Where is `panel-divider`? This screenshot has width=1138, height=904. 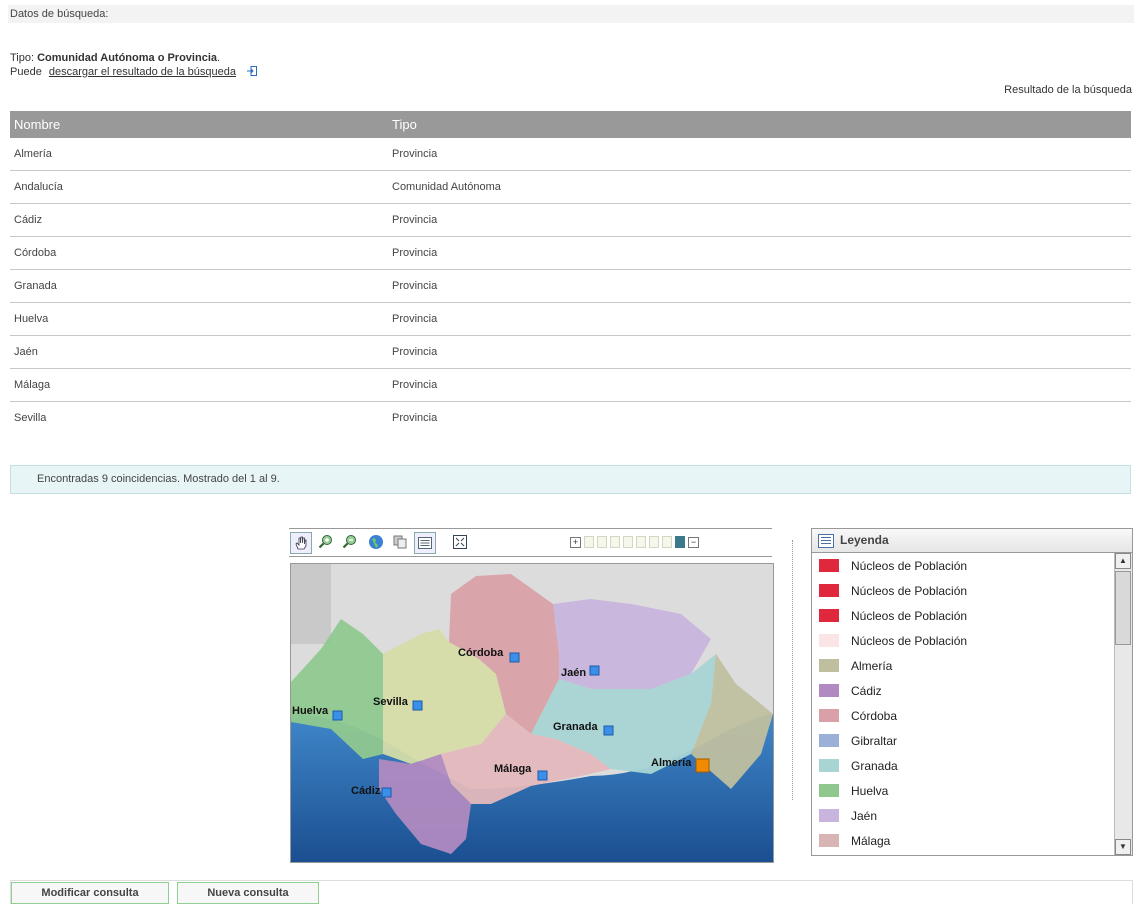
panel-divider is located at coordinates (792, 670).